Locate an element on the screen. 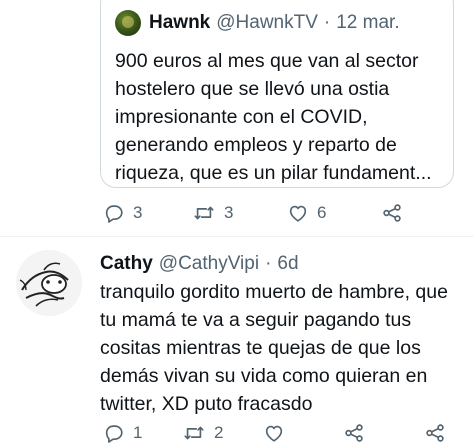 This screenshot has height=448, width=474. reply-tweet-actions: 1 2 is located at coordinates (237, 434).